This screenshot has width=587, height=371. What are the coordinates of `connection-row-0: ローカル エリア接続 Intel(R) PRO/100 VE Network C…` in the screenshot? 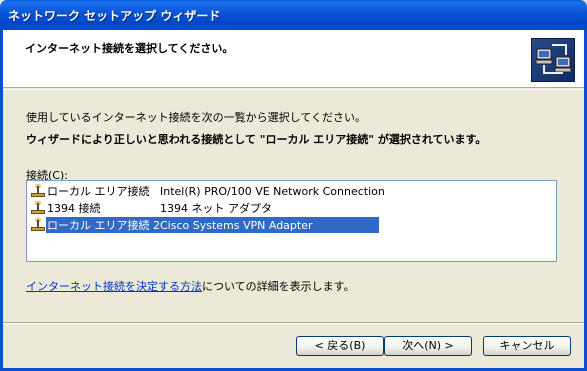 It's located at (220, 191).